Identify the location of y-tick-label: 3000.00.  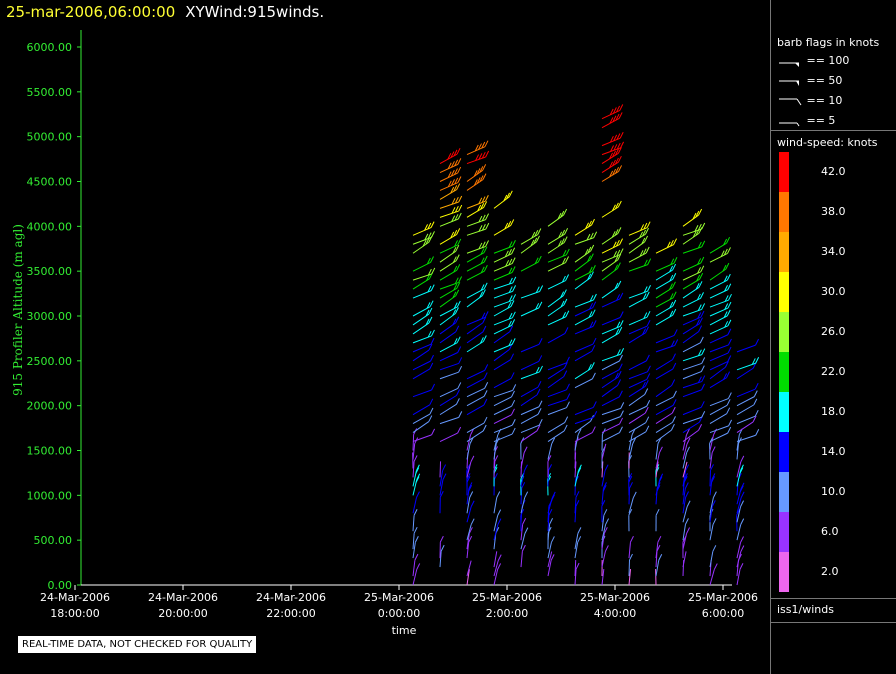
(50, 316).